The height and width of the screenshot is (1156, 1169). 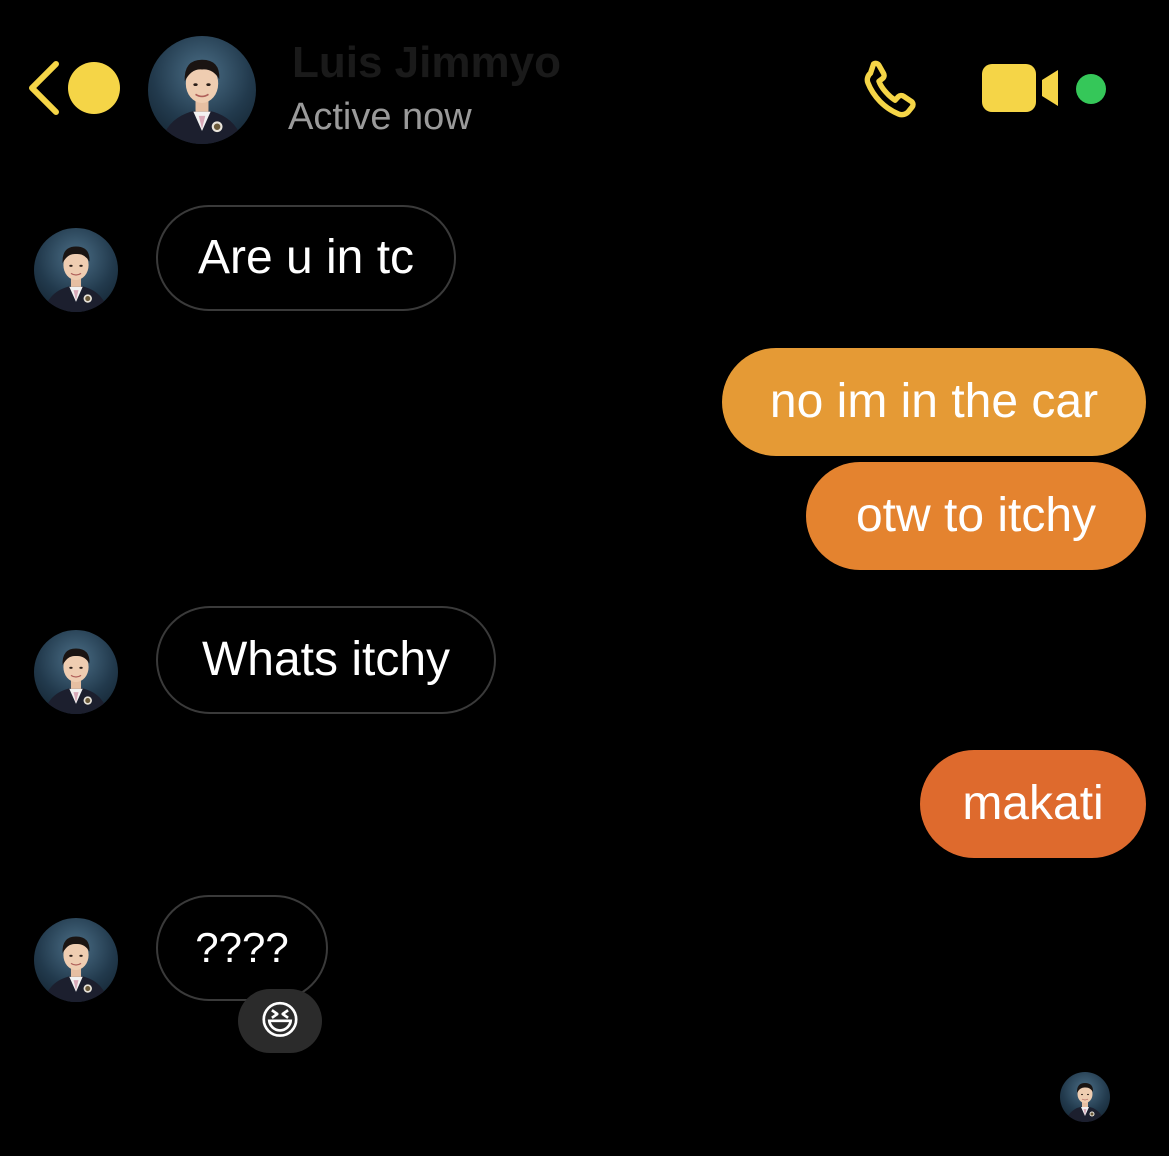 What do you see at coordinates (976, 516) in the screenshot?
I see `outgoing-message-bubble: otw to itchy` at bounding box center [976, 516].